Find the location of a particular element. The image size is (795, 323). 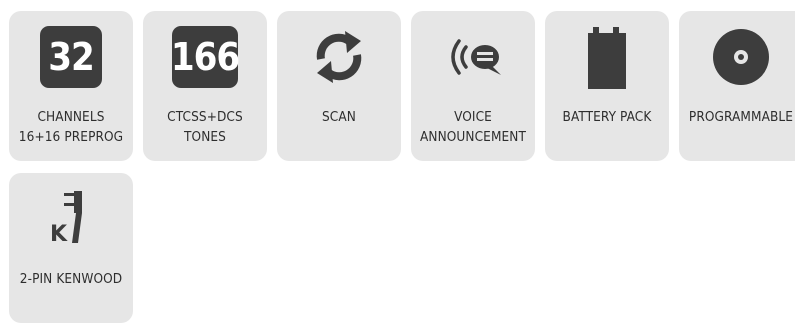

feature-tile-tones: 166 CTCSS+DCS TONES is located at coordinates (205, 86).